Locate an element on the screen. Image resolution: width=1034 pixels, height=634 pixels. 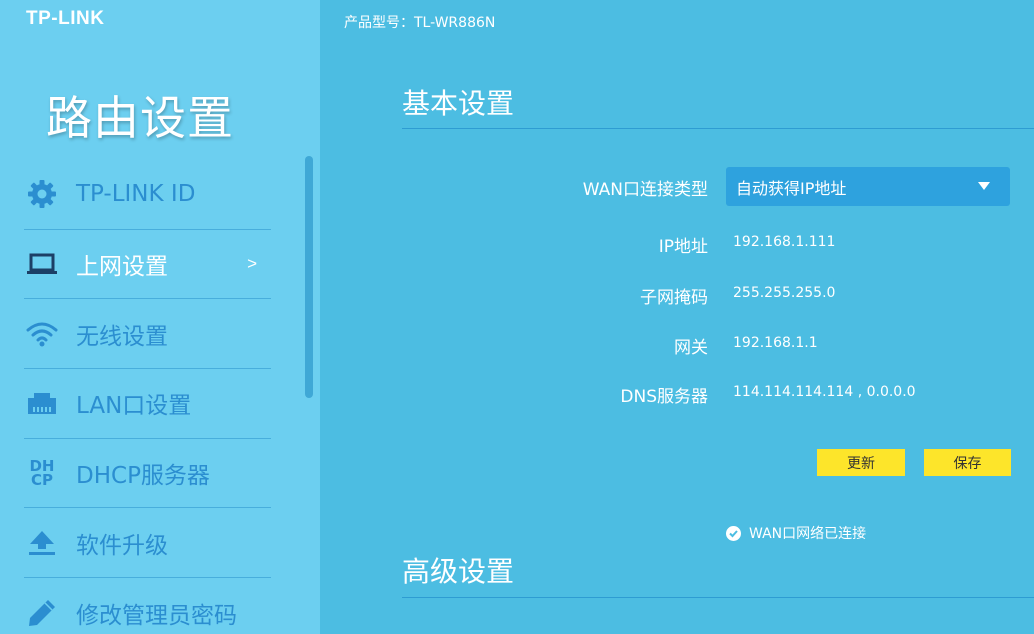
sidebar-item-dhcp-server: DH CP DHCP服务器 is located at coordinates (147, 474).